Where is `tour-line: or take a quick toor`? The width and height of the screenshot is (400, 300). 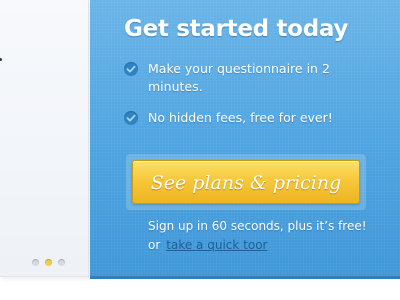 tour-line: or take a quick toor is located at coordinates (268, 245).